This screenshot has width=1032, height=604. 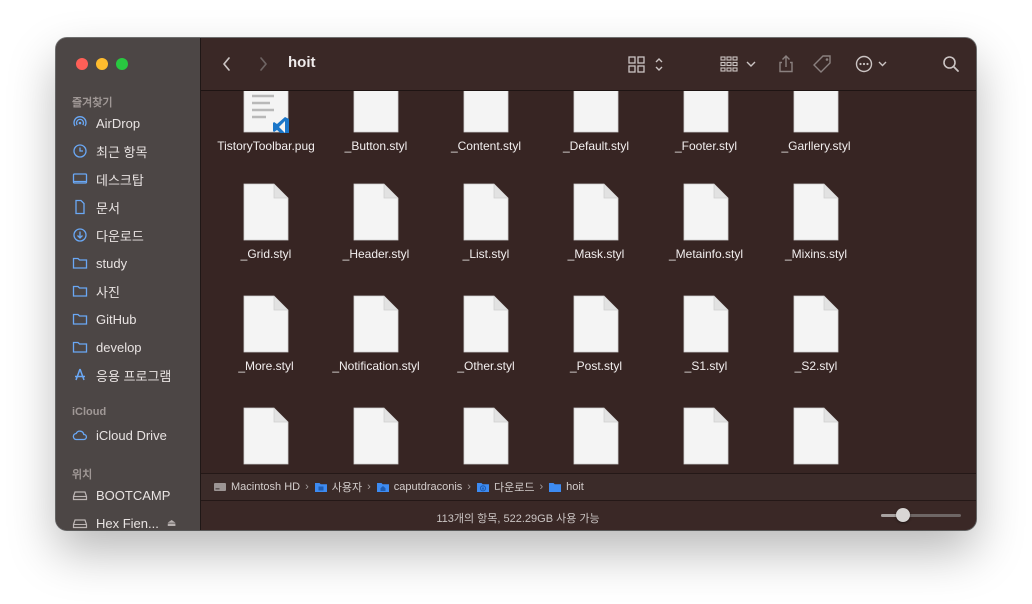 What do you see at coordinates (486, 366) in the screenshot?
I see `file-name: _Other.styl` at bounding box center [486, 366].